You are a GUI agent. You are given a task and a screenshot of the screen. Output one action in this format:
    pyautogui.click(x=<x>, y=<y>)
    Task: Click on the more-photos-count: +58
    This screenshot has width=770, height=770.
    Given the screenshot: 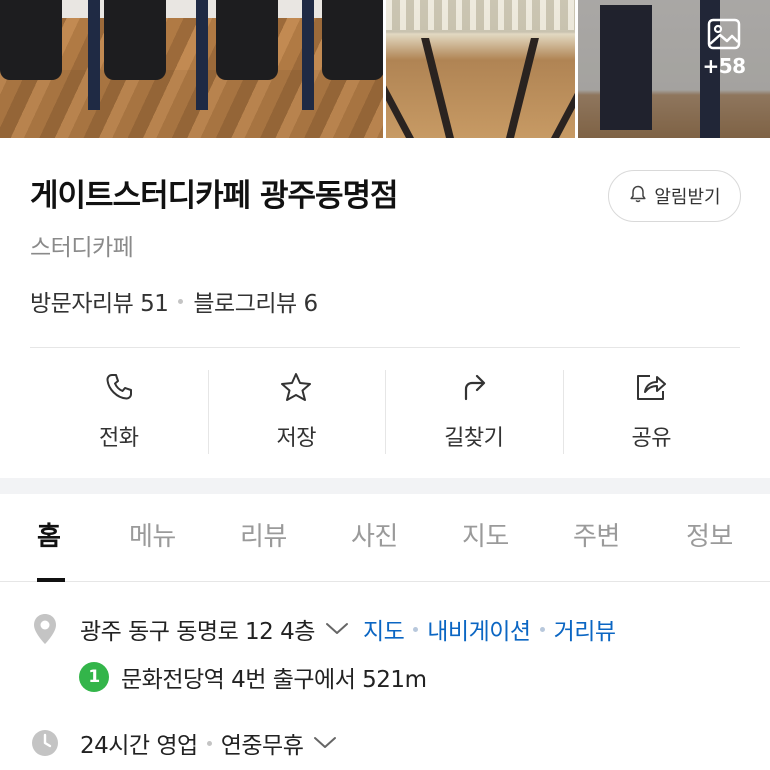 What is the action you would take?
    pyautogui.click(x=724, y=66)
    